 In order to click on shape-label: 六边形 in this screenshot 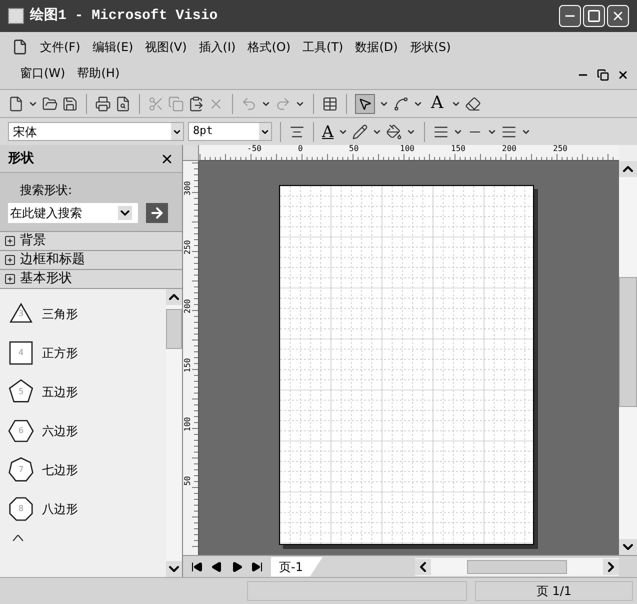, I will do `click(60, 431)`.